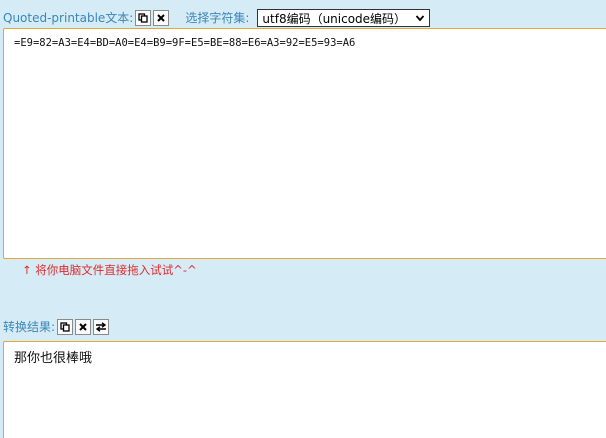 Image resolution: width=606 pixels, height=438 pixels. I want to click on clear-input-button, so click(161, 18).